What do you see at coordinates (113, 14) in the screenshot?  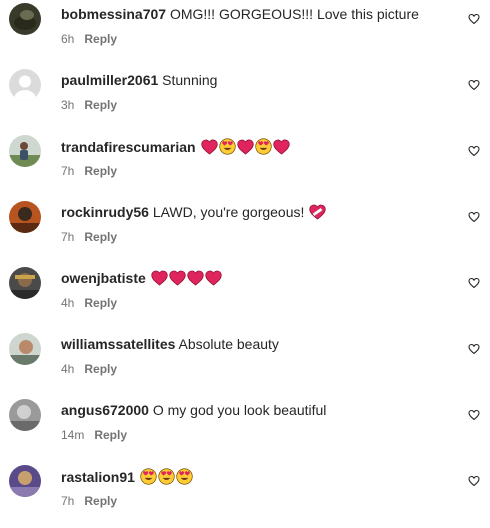 I see `comment-username: bobmessina707` at bounding box center [113, 14].